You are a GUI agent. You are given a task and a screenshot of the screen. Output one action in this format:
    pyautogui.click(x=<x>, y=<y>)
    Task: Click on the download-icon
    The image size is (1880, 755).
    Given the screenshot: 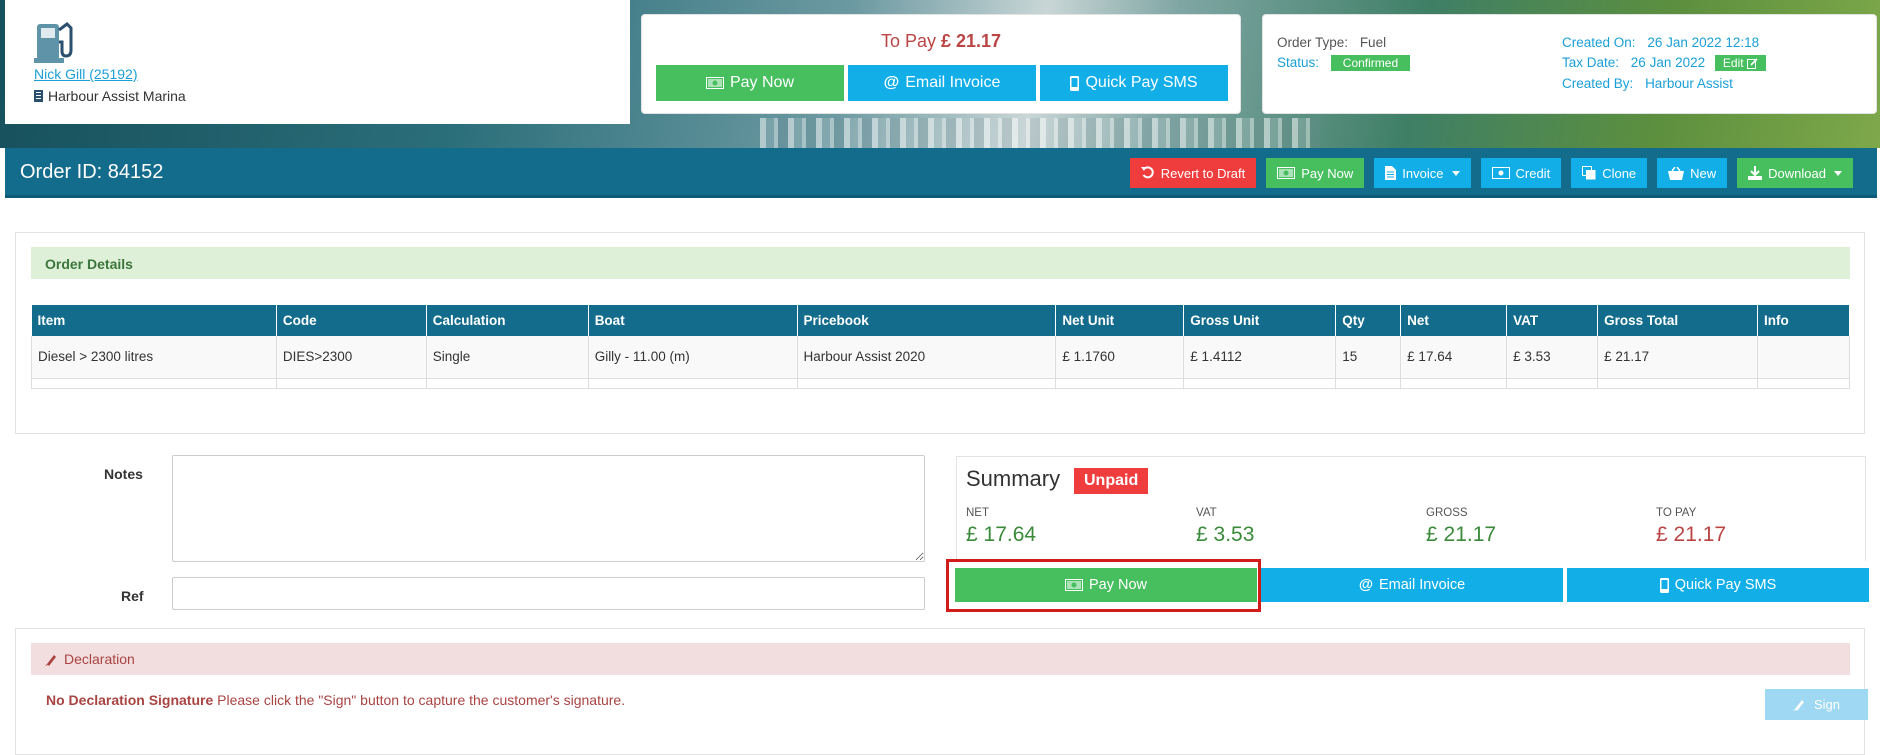 What is the action you would take?
    pyautogui.click(x=1755, y=173)
    